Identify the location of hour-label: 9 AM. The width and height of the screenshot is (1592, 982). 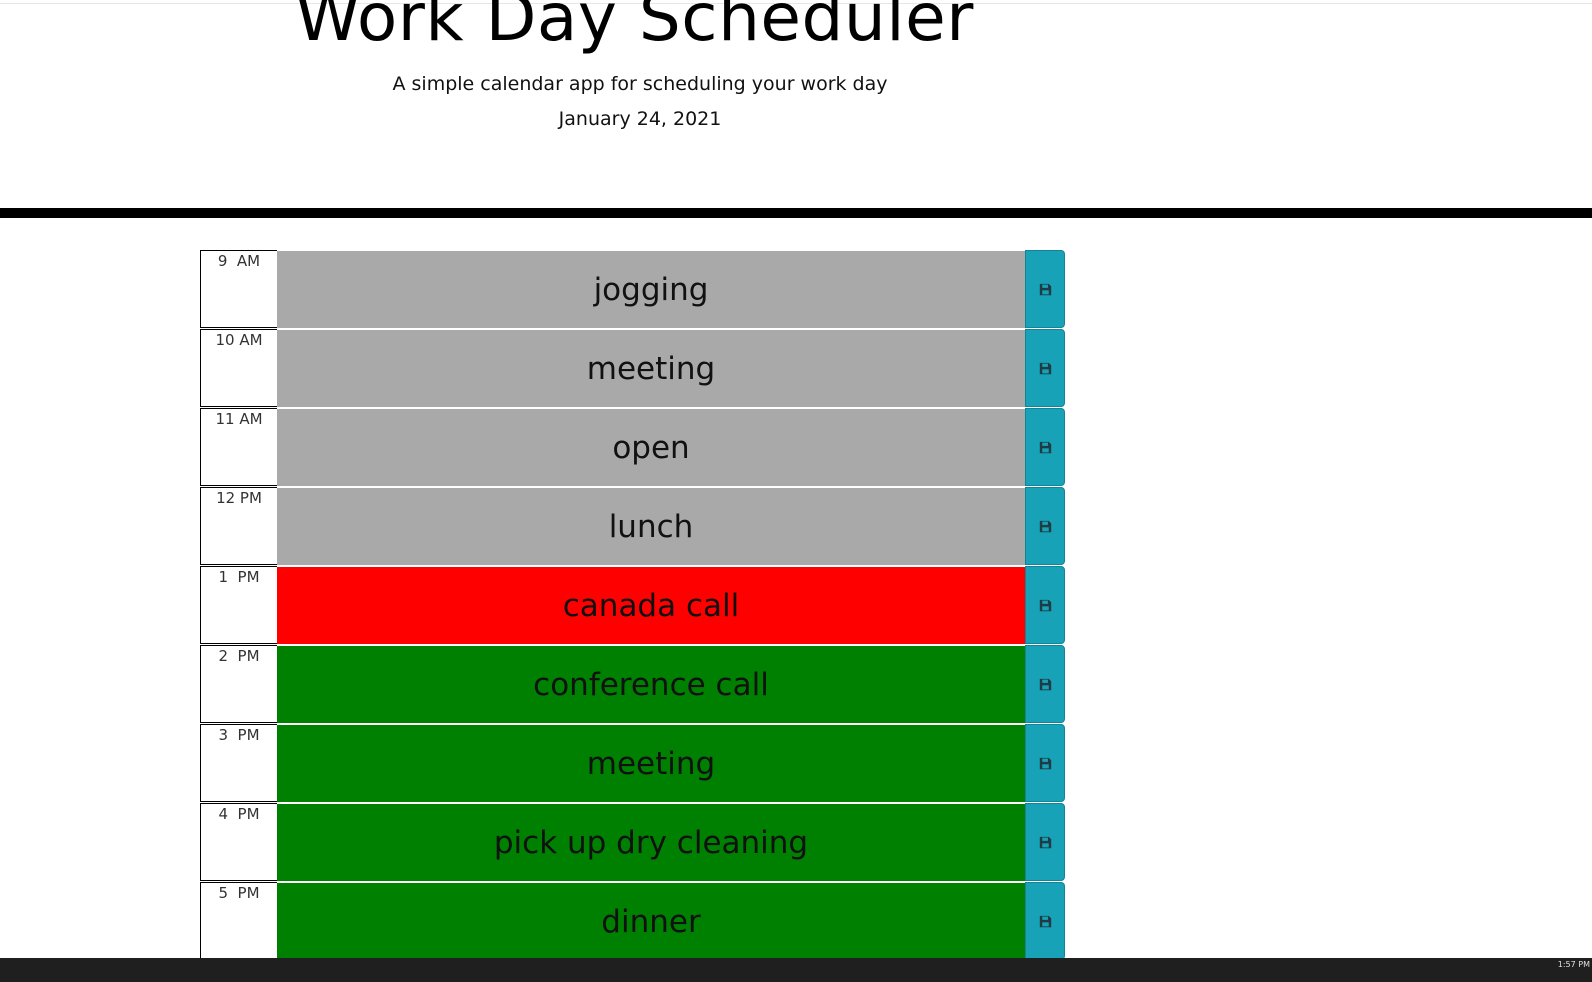
(238, 289).